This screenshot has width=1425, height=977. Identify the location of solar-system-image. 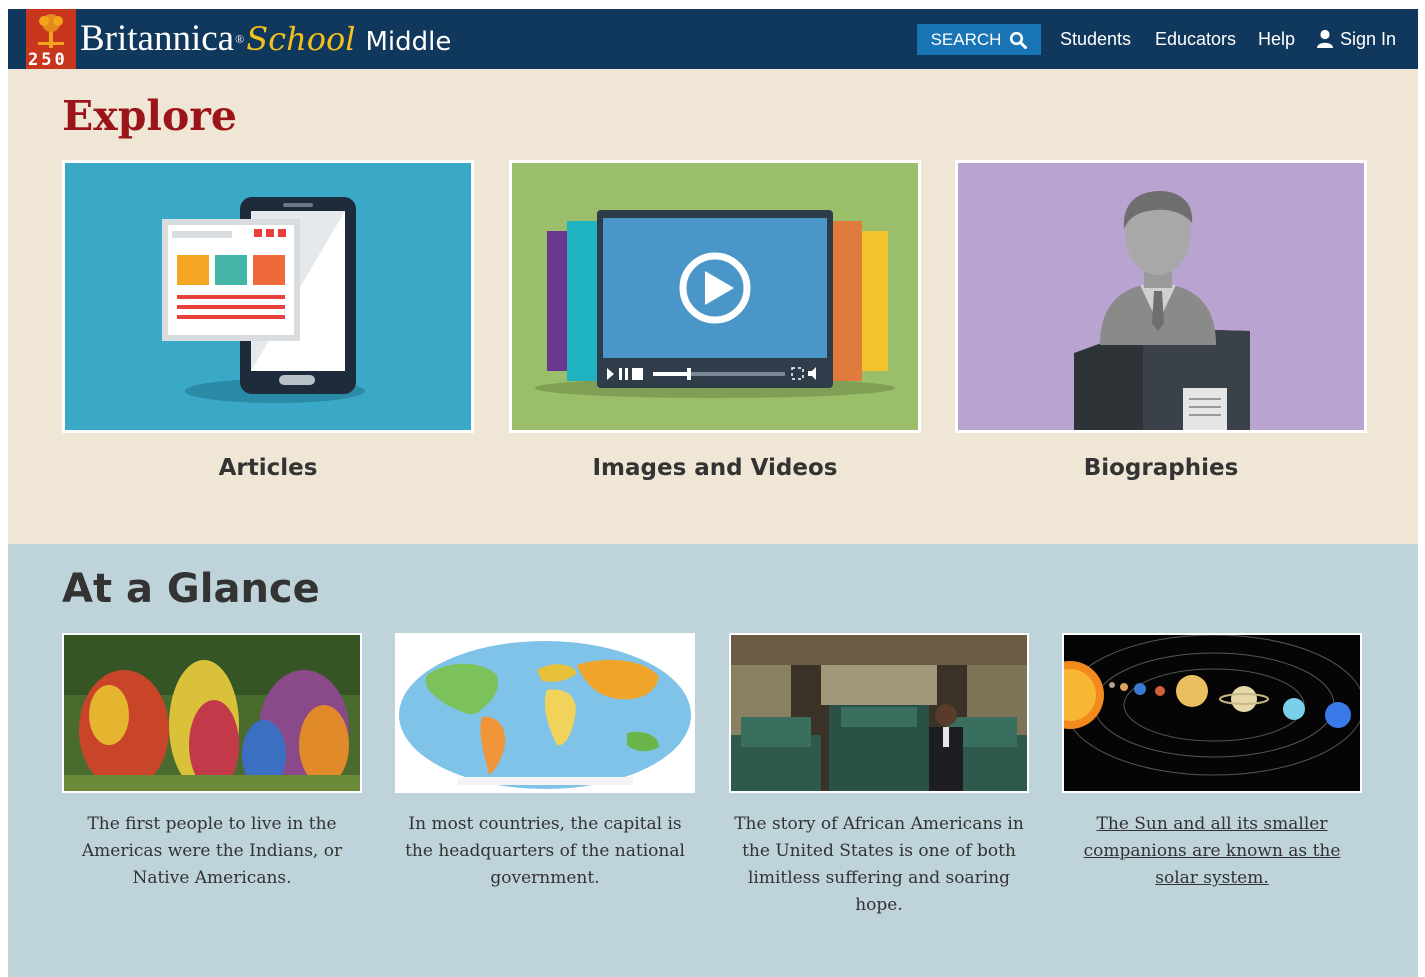
(1212, 713).